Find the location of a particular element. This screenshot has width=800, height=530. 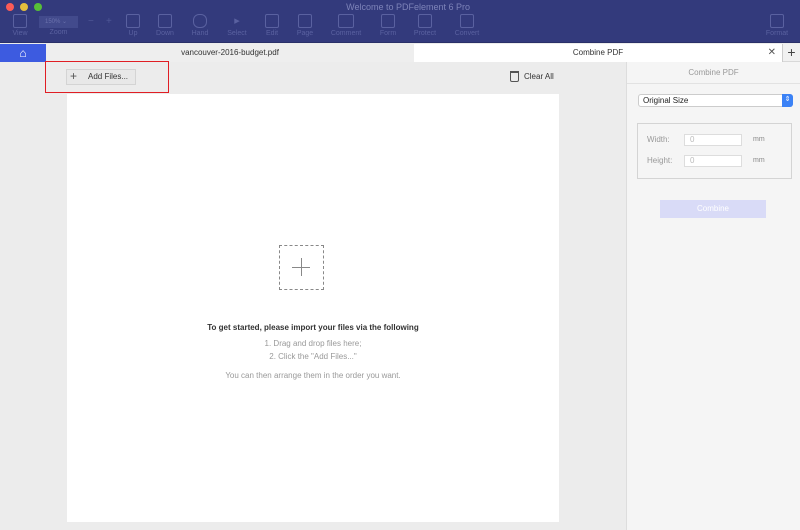

view-button: View is located at coordinates (20, 25).